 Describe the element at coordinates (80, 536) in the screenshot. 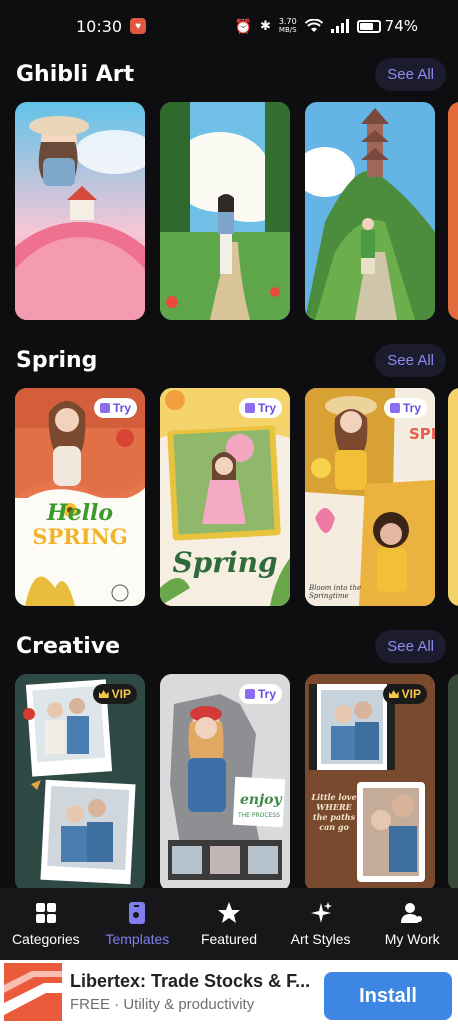

I see `card-headline-bottom: SPRING` at that location.